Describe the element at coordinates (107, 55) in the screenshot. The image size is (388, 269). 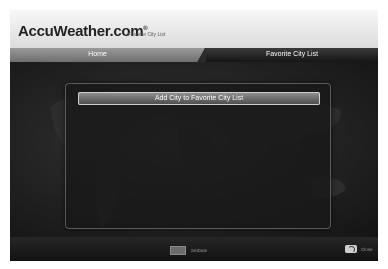
I see `tab-home: Home` at that location.